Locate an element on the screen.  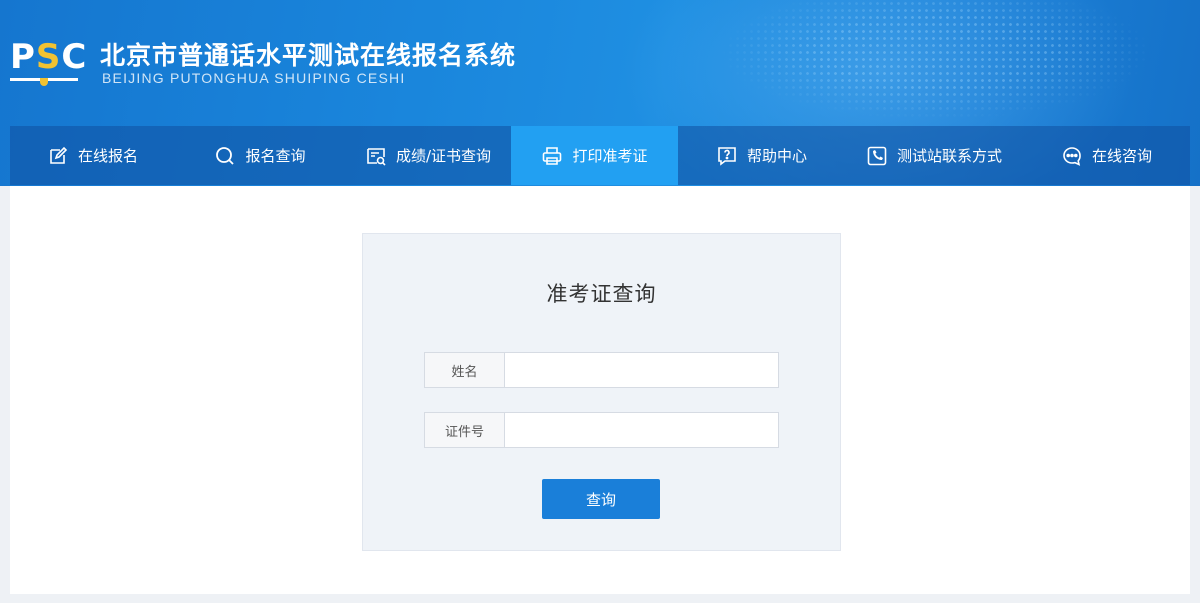
nav-item-label: 打印准考证 is located at coordinates (610, 156).